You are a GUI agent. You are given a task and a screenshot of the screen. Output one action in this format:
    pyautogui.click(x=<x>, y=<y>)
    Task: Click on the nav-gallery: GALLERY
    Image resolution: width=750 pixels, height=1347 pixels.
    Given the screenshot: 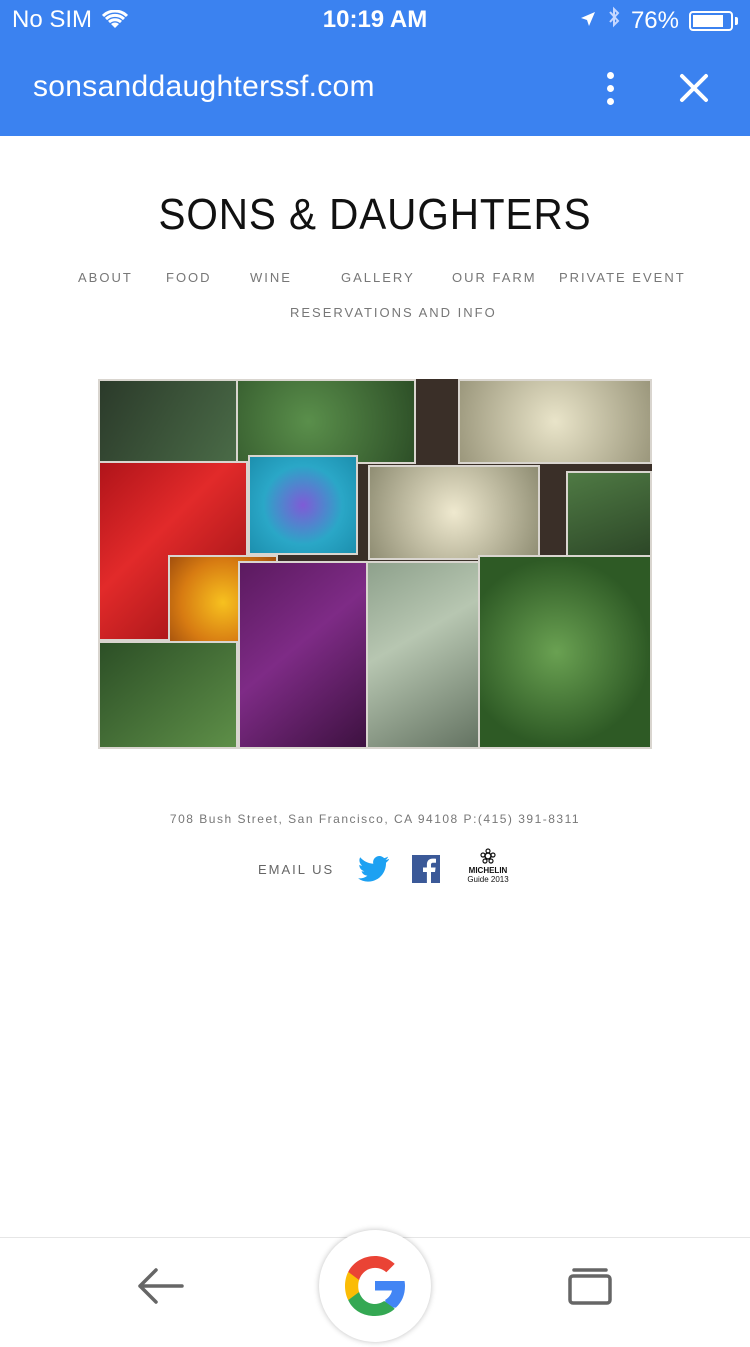 What is the action you would take?
    pyautogui.click(x=378, y=277)
    